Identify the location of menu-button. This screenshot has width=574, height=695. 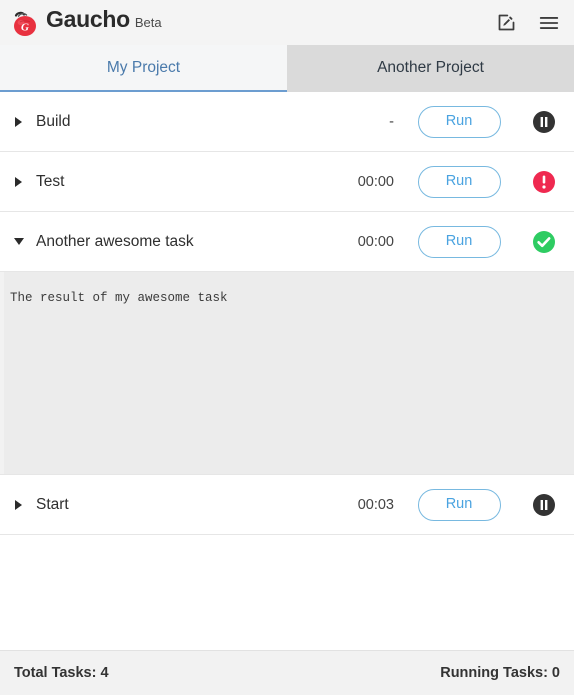
(549, 23).